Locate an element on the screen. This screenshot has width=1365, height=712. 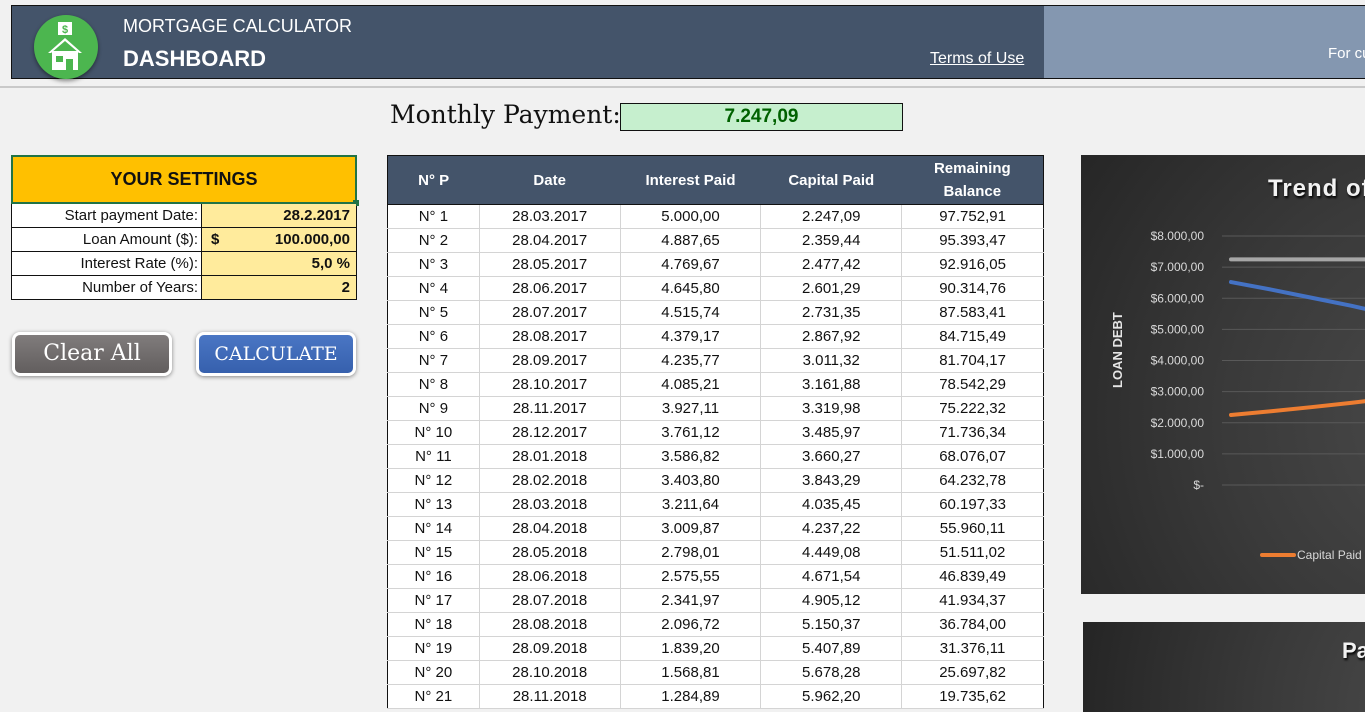
cell-period: N° 16 is located at coordinates (433, 576).